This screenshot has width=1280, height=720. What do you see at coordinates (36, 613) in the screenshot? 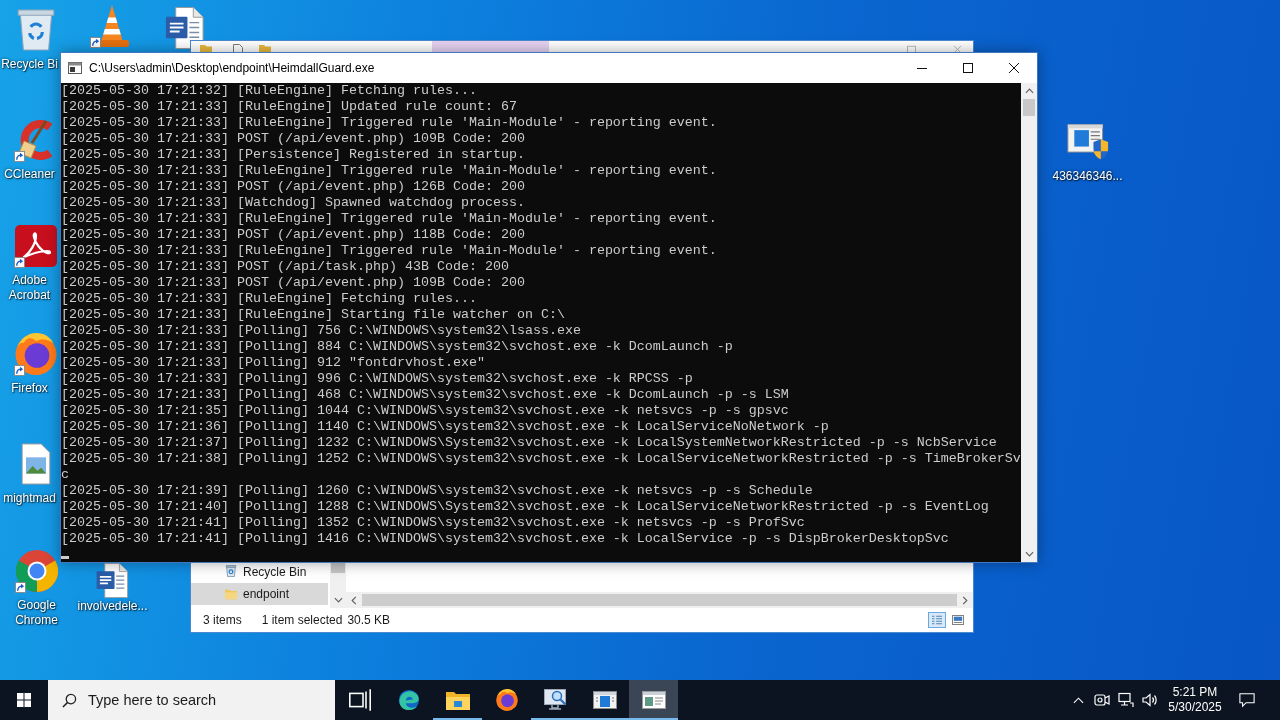
I see `desktop-icon-label: Google Chrome` at bounding box center [36, 613].